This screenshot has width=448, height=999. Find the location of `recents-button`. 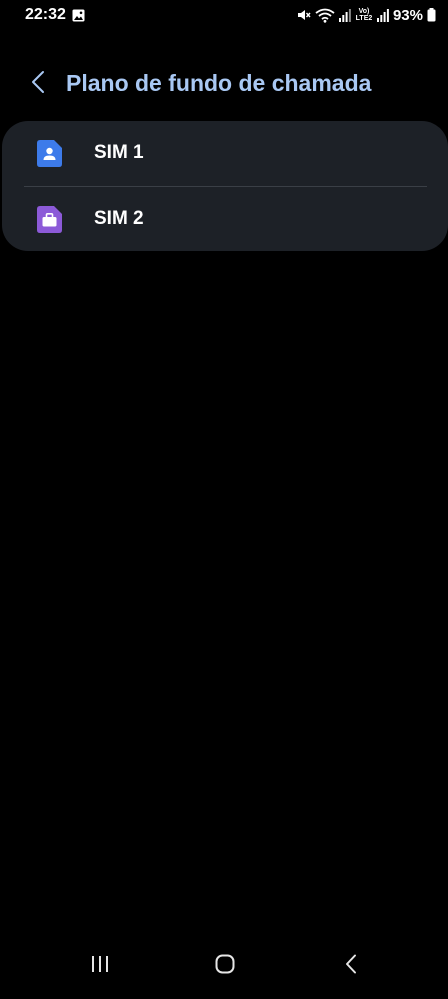

recents-button is located at coordinates (100, 966).